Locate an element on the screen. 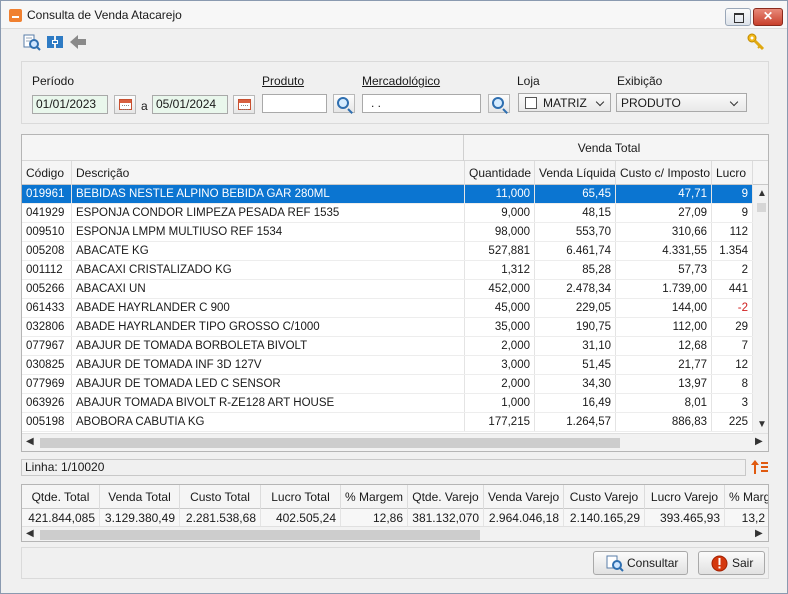 This screenshot has height=594, width=788. cell-codigo: 030825 is located at coordinates (47, 365).